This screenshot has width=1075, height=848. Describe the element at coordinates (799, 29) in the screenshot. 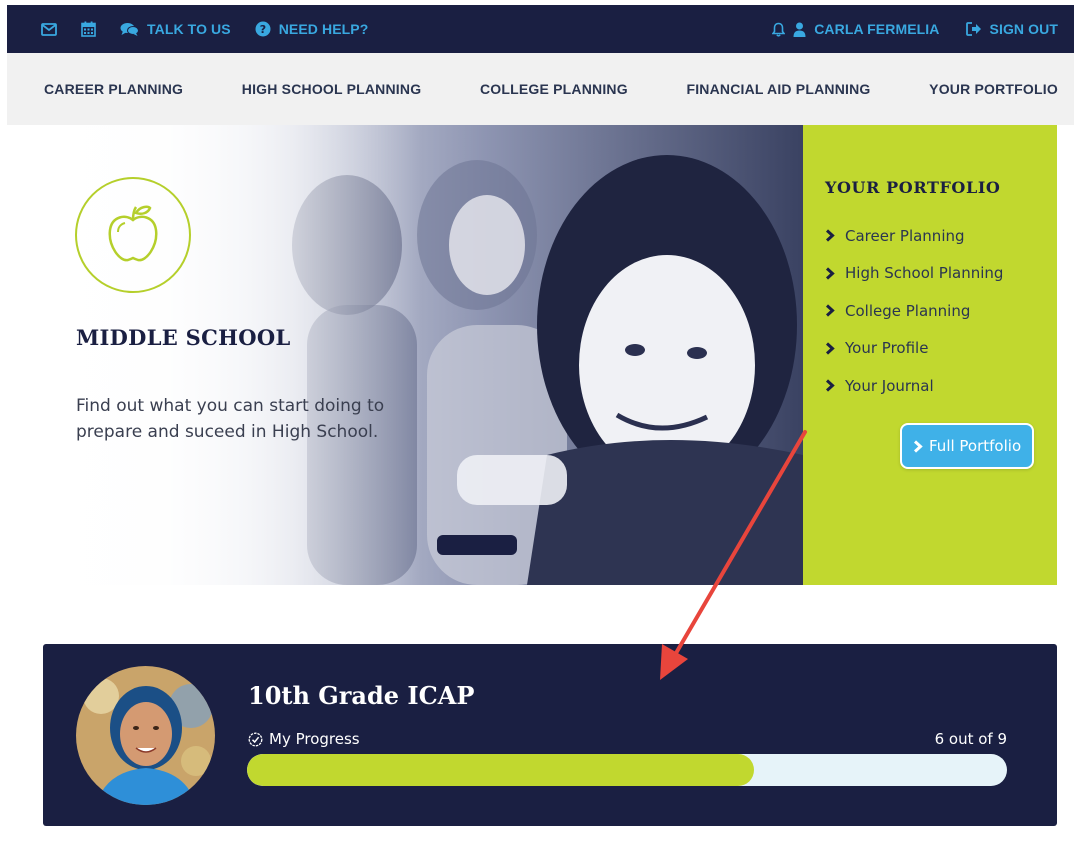

I see `user-icon` at that location.